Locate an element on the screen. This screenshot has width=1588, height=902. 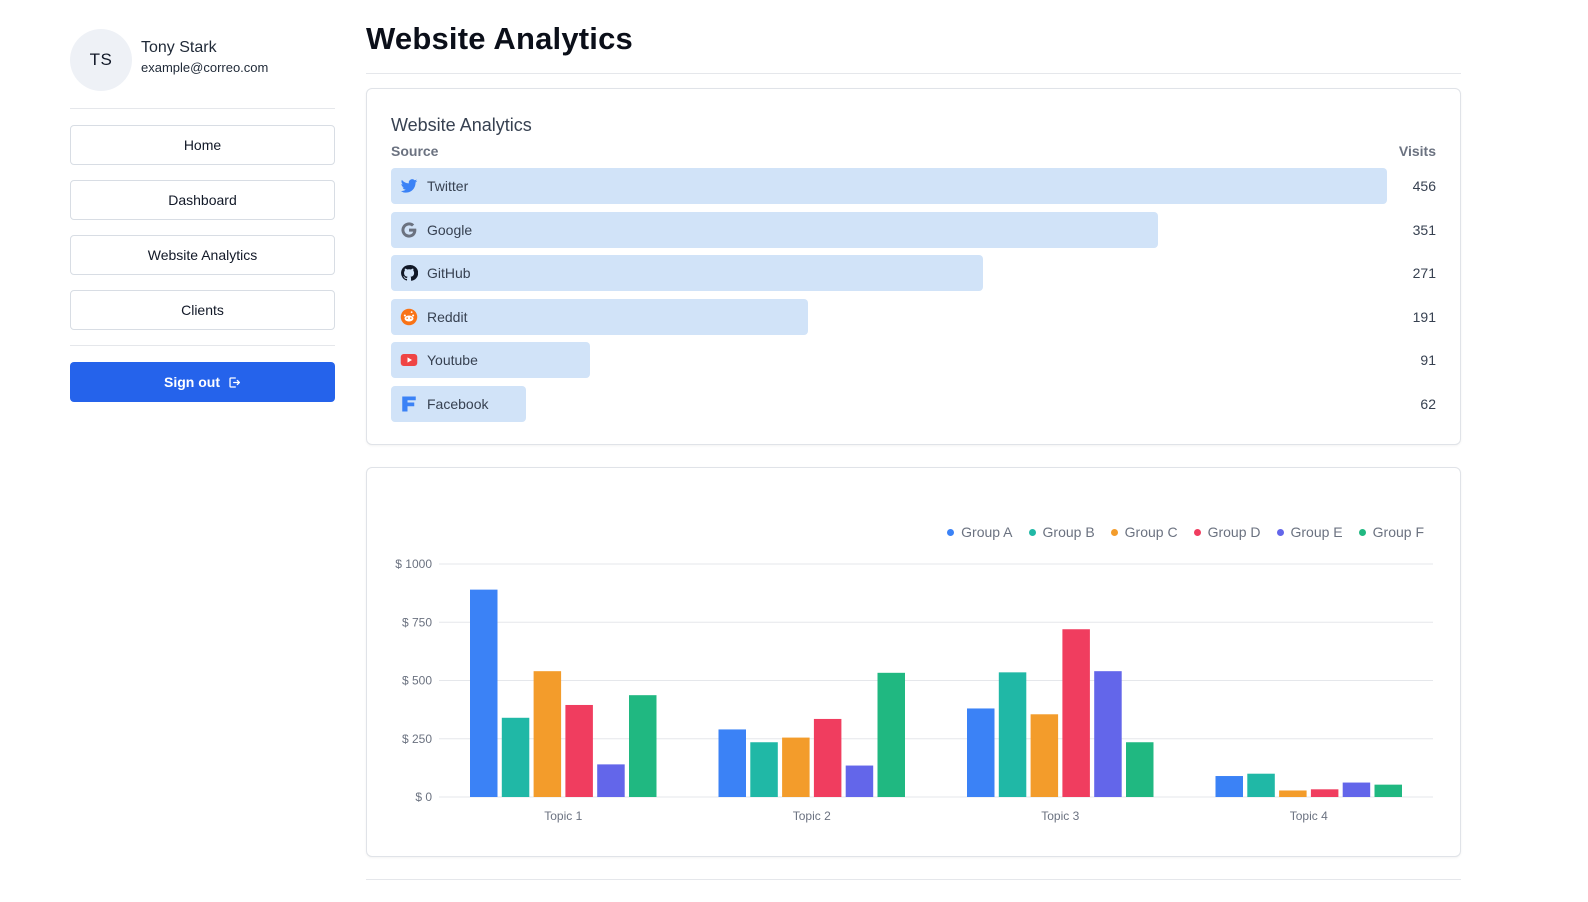
source-row-google: Google 351 is located at coordinates (913, 230).